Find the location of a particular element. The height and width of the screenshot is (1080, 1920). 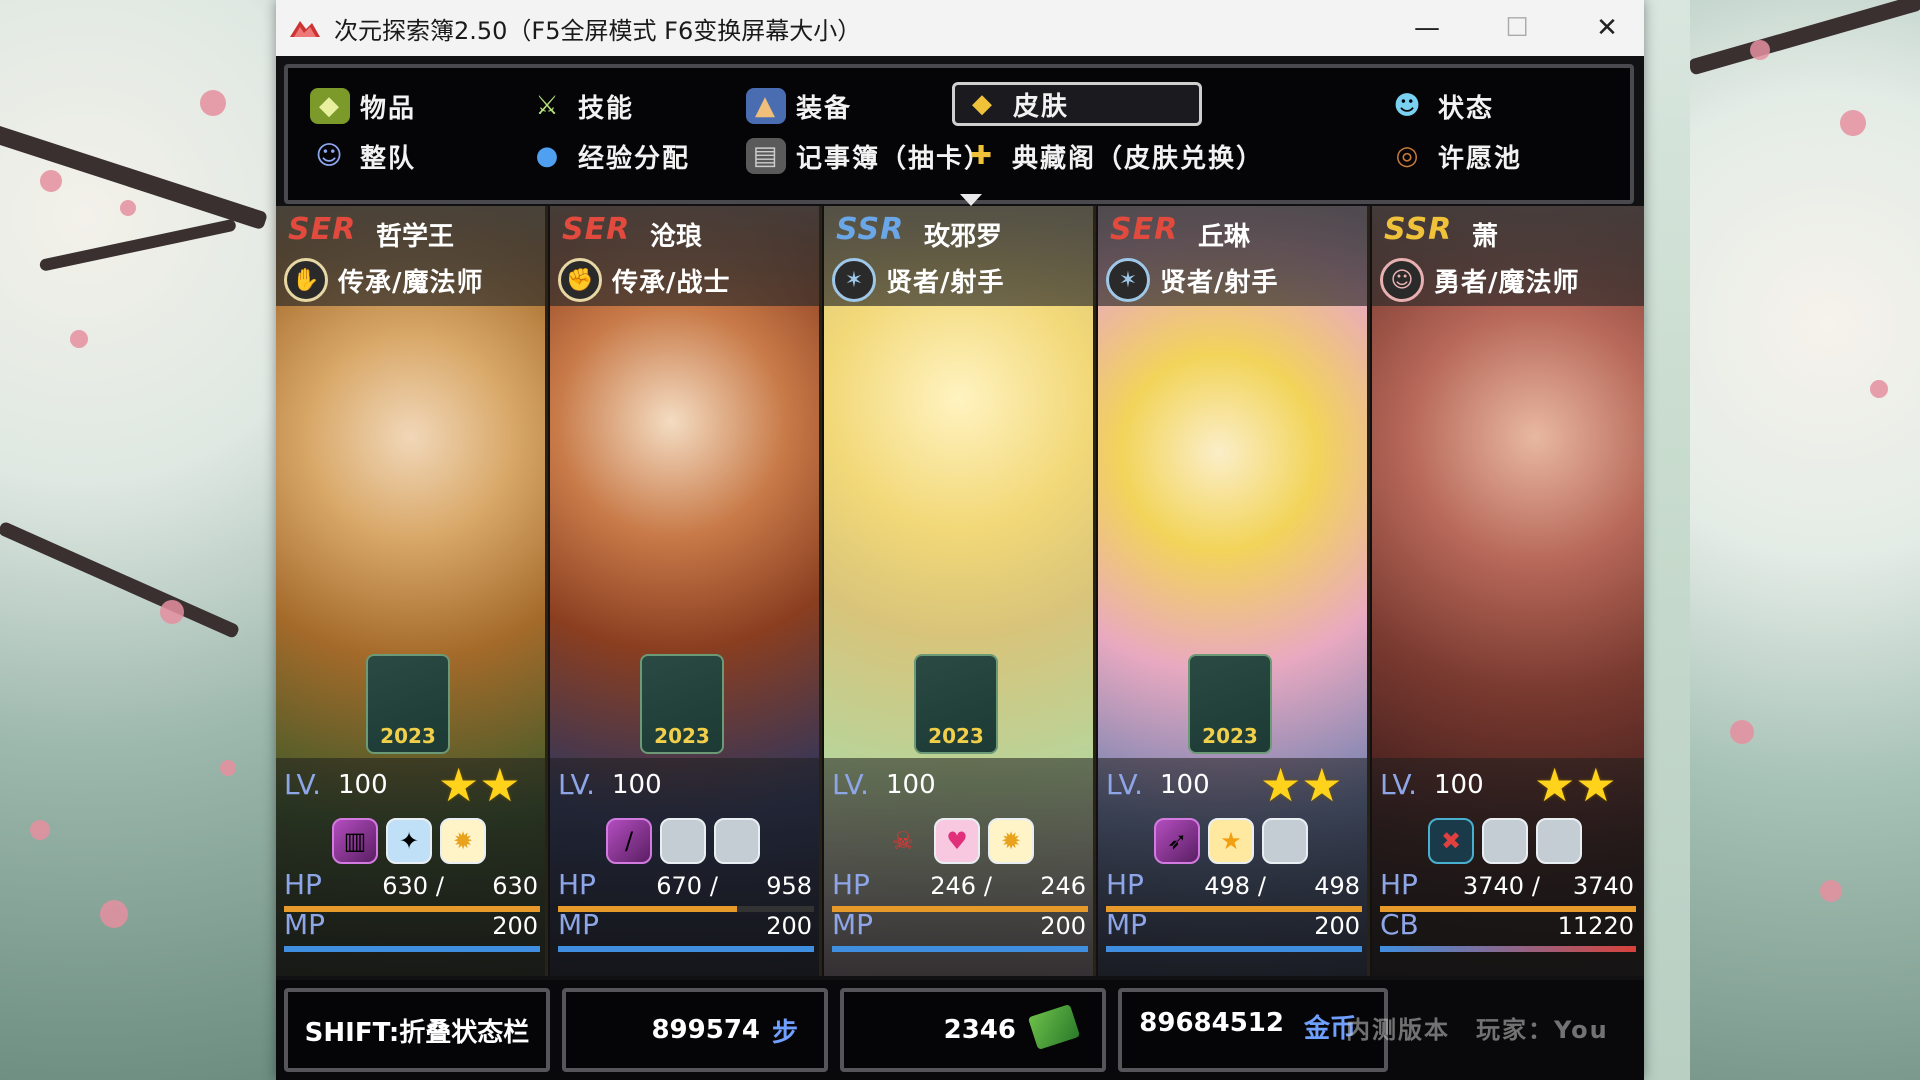

crystal-icon: ✦ is located at coordinates (409, 841).